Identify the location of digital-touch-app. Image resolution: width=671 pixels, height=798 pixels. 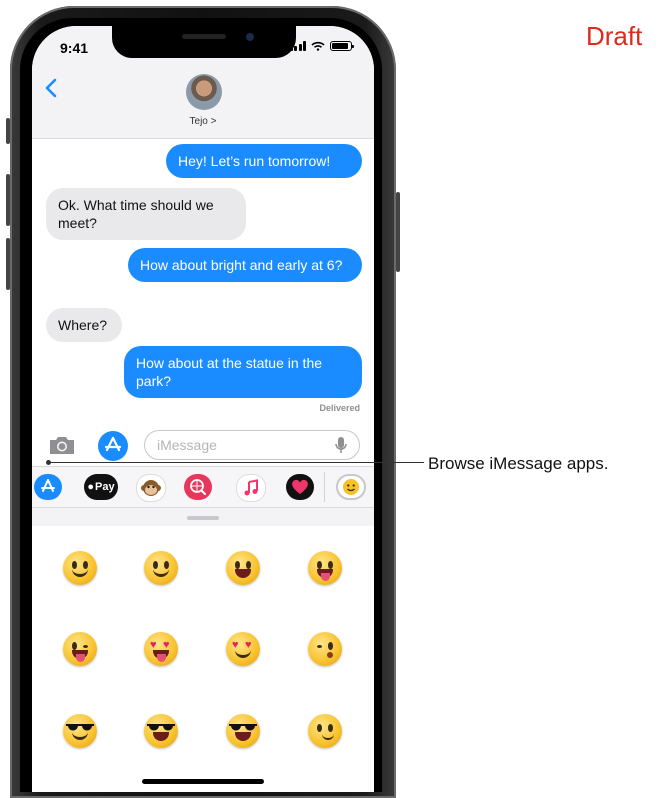
(300, 487).